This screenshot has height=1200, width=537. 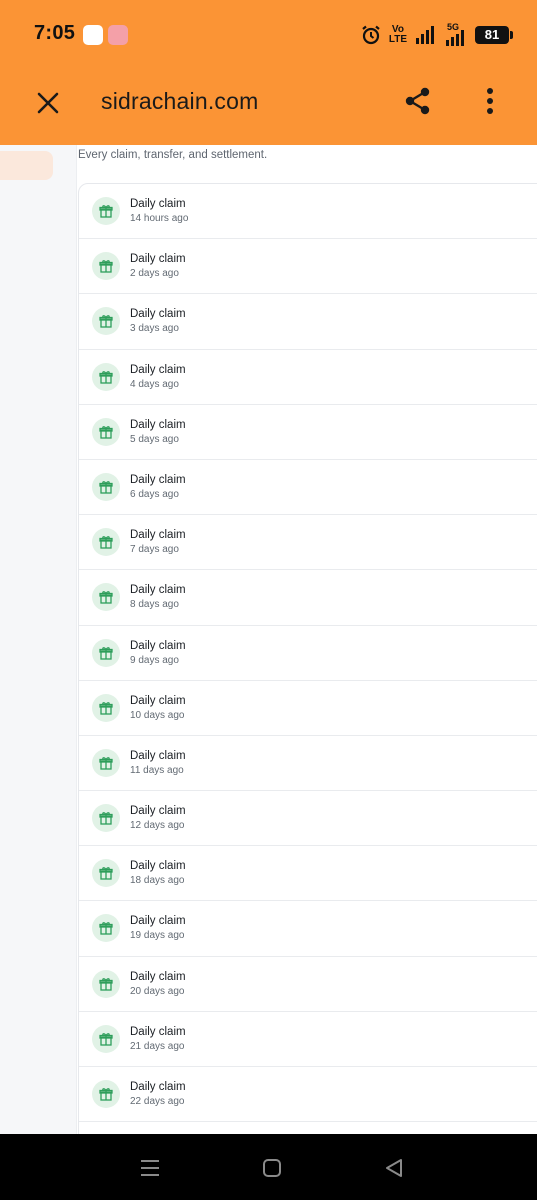 I want to click on home-button, so click(x=272, y=1168).